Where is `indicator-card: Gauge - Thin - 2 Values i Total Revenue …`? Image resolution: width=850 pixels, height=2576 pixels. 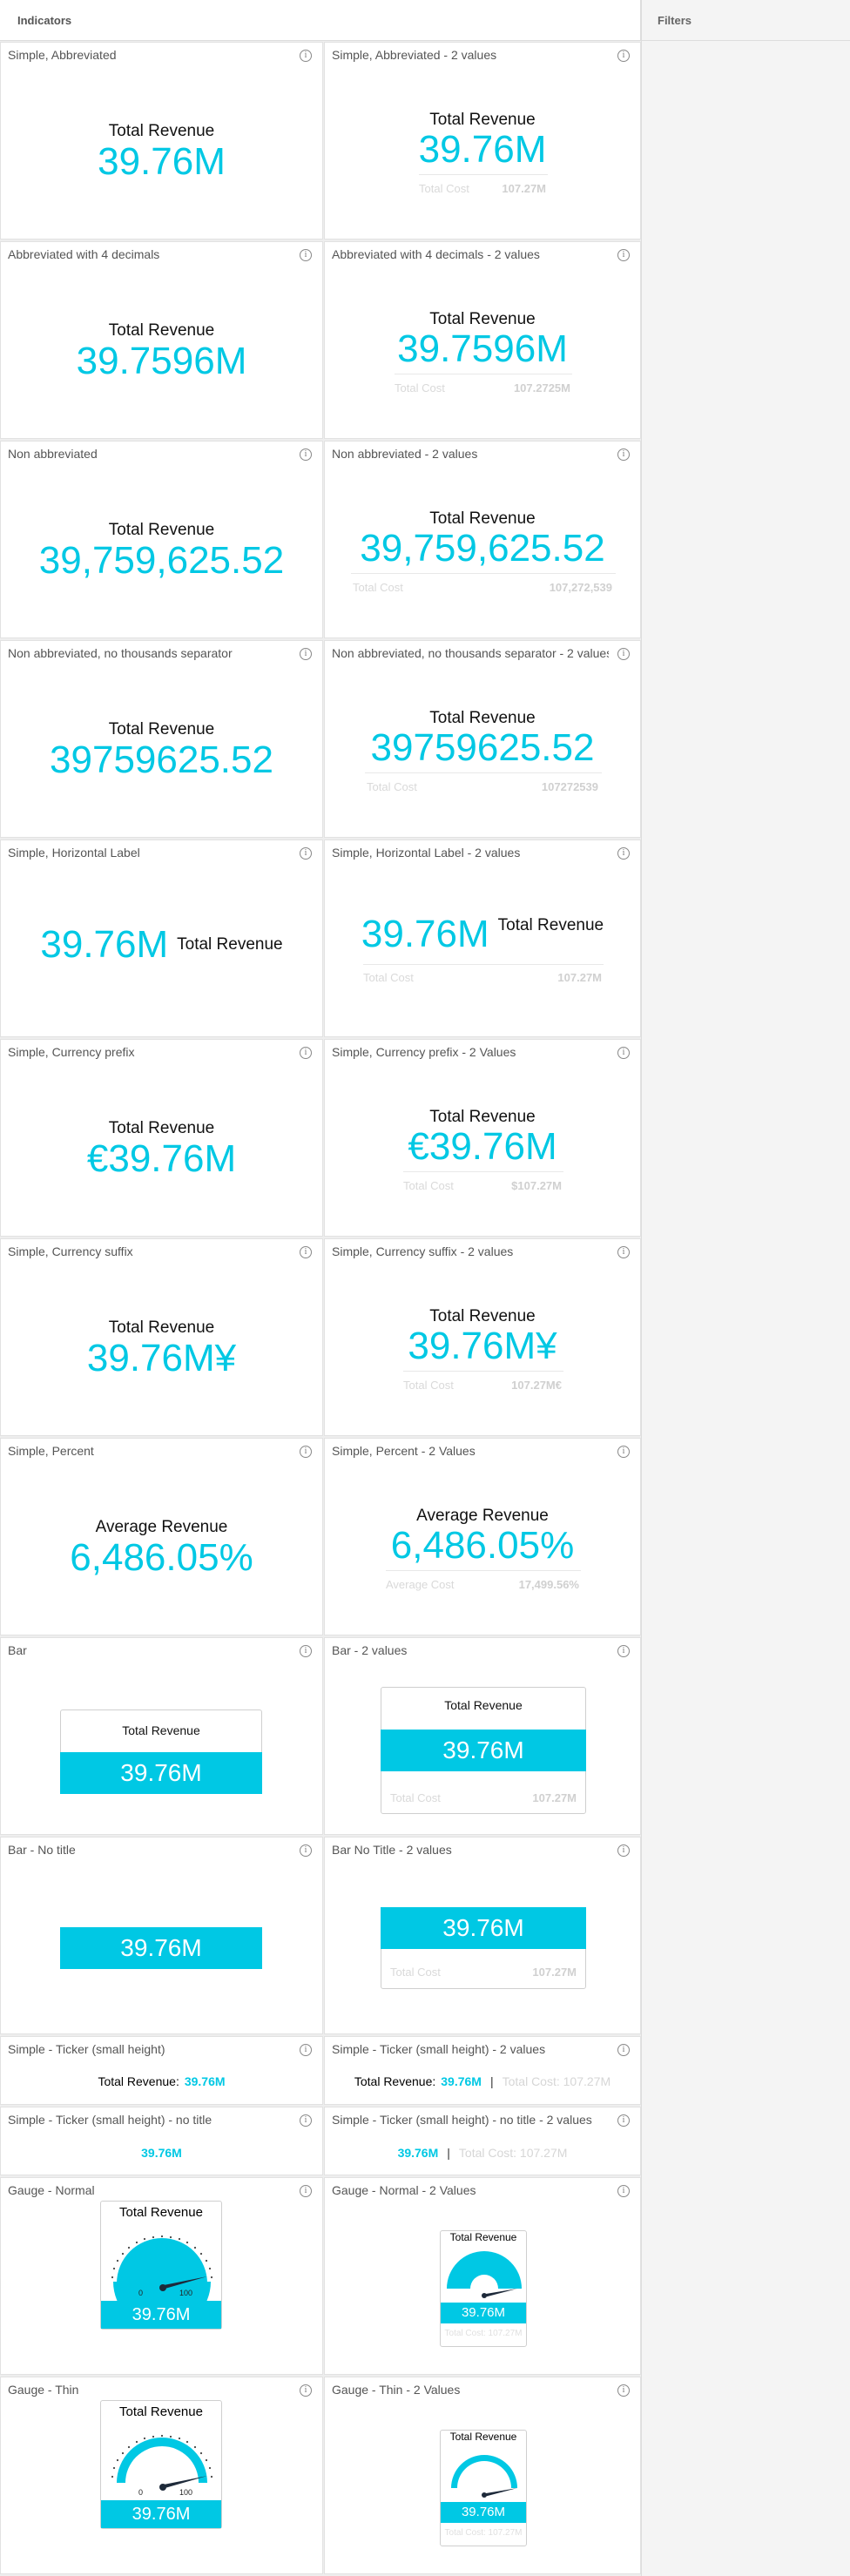
indicator-card: Gauge - Thin - 2 Values i Total Revenue … is located at coordinates (482, 2475).